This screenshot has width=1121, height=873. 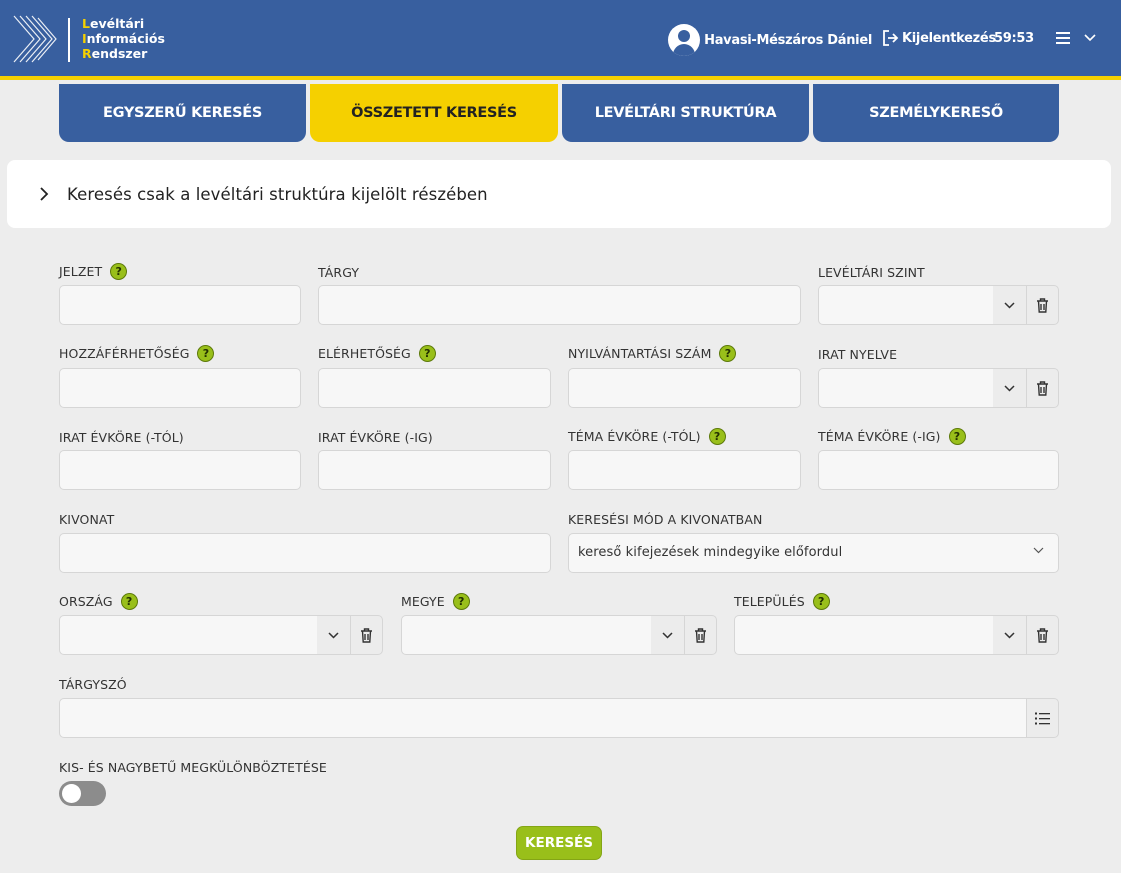 What do you see at coordinates (640, 353) in the screenshot?
I see `nyilvantartasi-szam-label-text: NYILVÁNTARTÁSI SZÁM` at bounding box center [640, 353].